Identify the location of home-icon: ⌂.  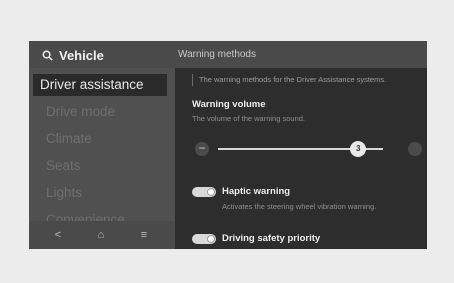
(101, 235).